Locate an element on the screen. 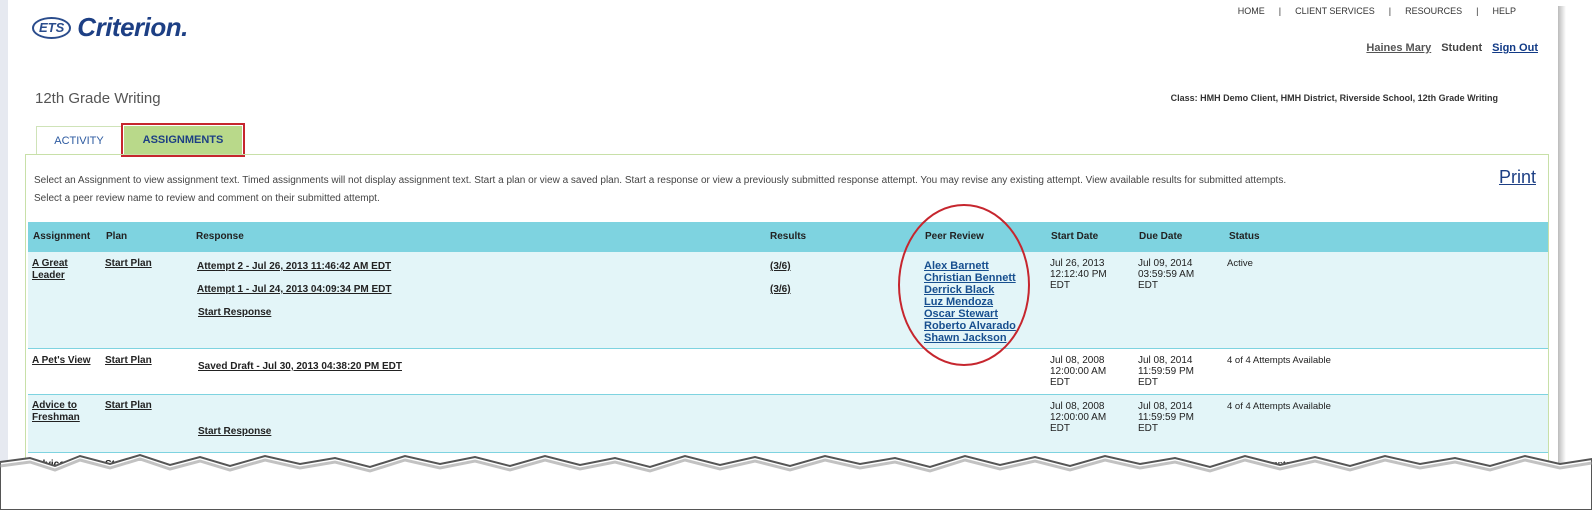  assignment-link: A Great Leader is located at coordinates (62, 270).